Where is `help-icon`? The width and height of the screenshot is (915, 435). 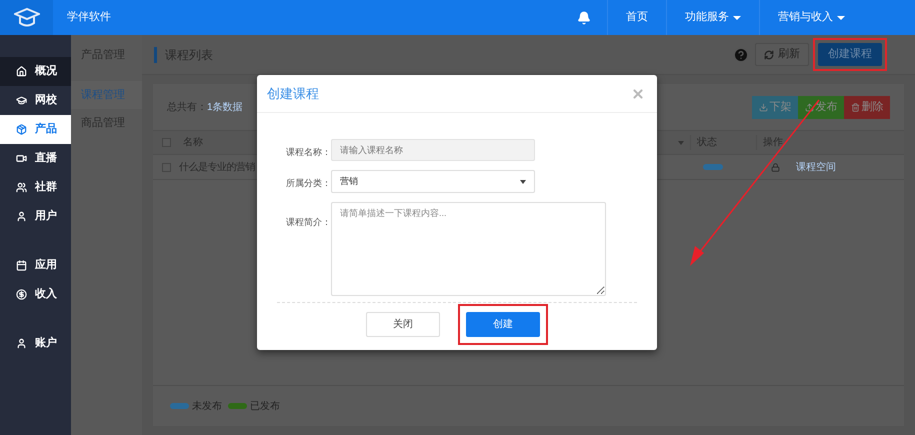
help-icon is located at coordinates (741, 54).